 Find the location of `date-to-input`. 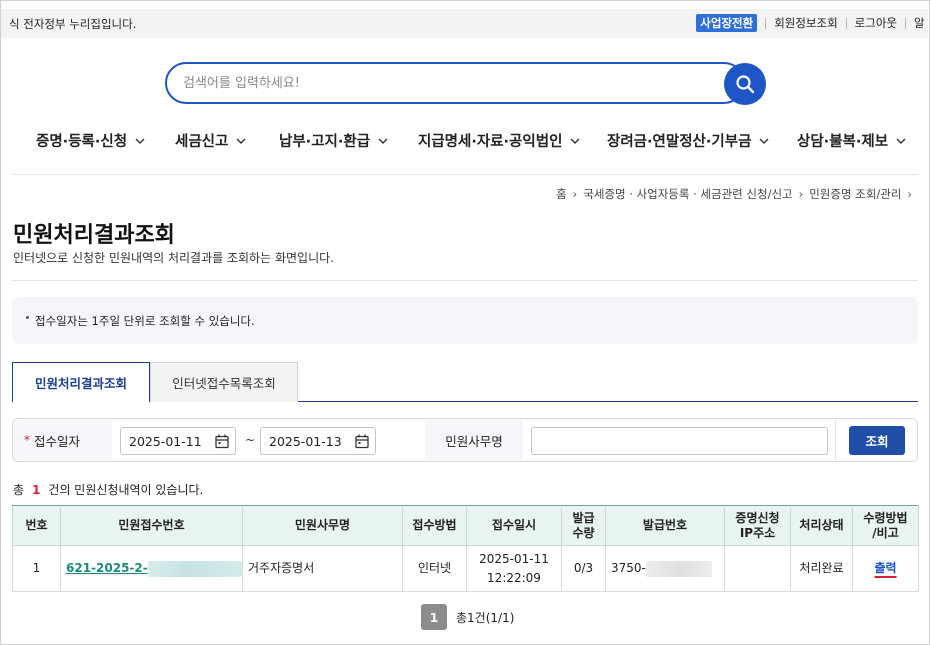

date-to-input is located at coordinates (311, 441).